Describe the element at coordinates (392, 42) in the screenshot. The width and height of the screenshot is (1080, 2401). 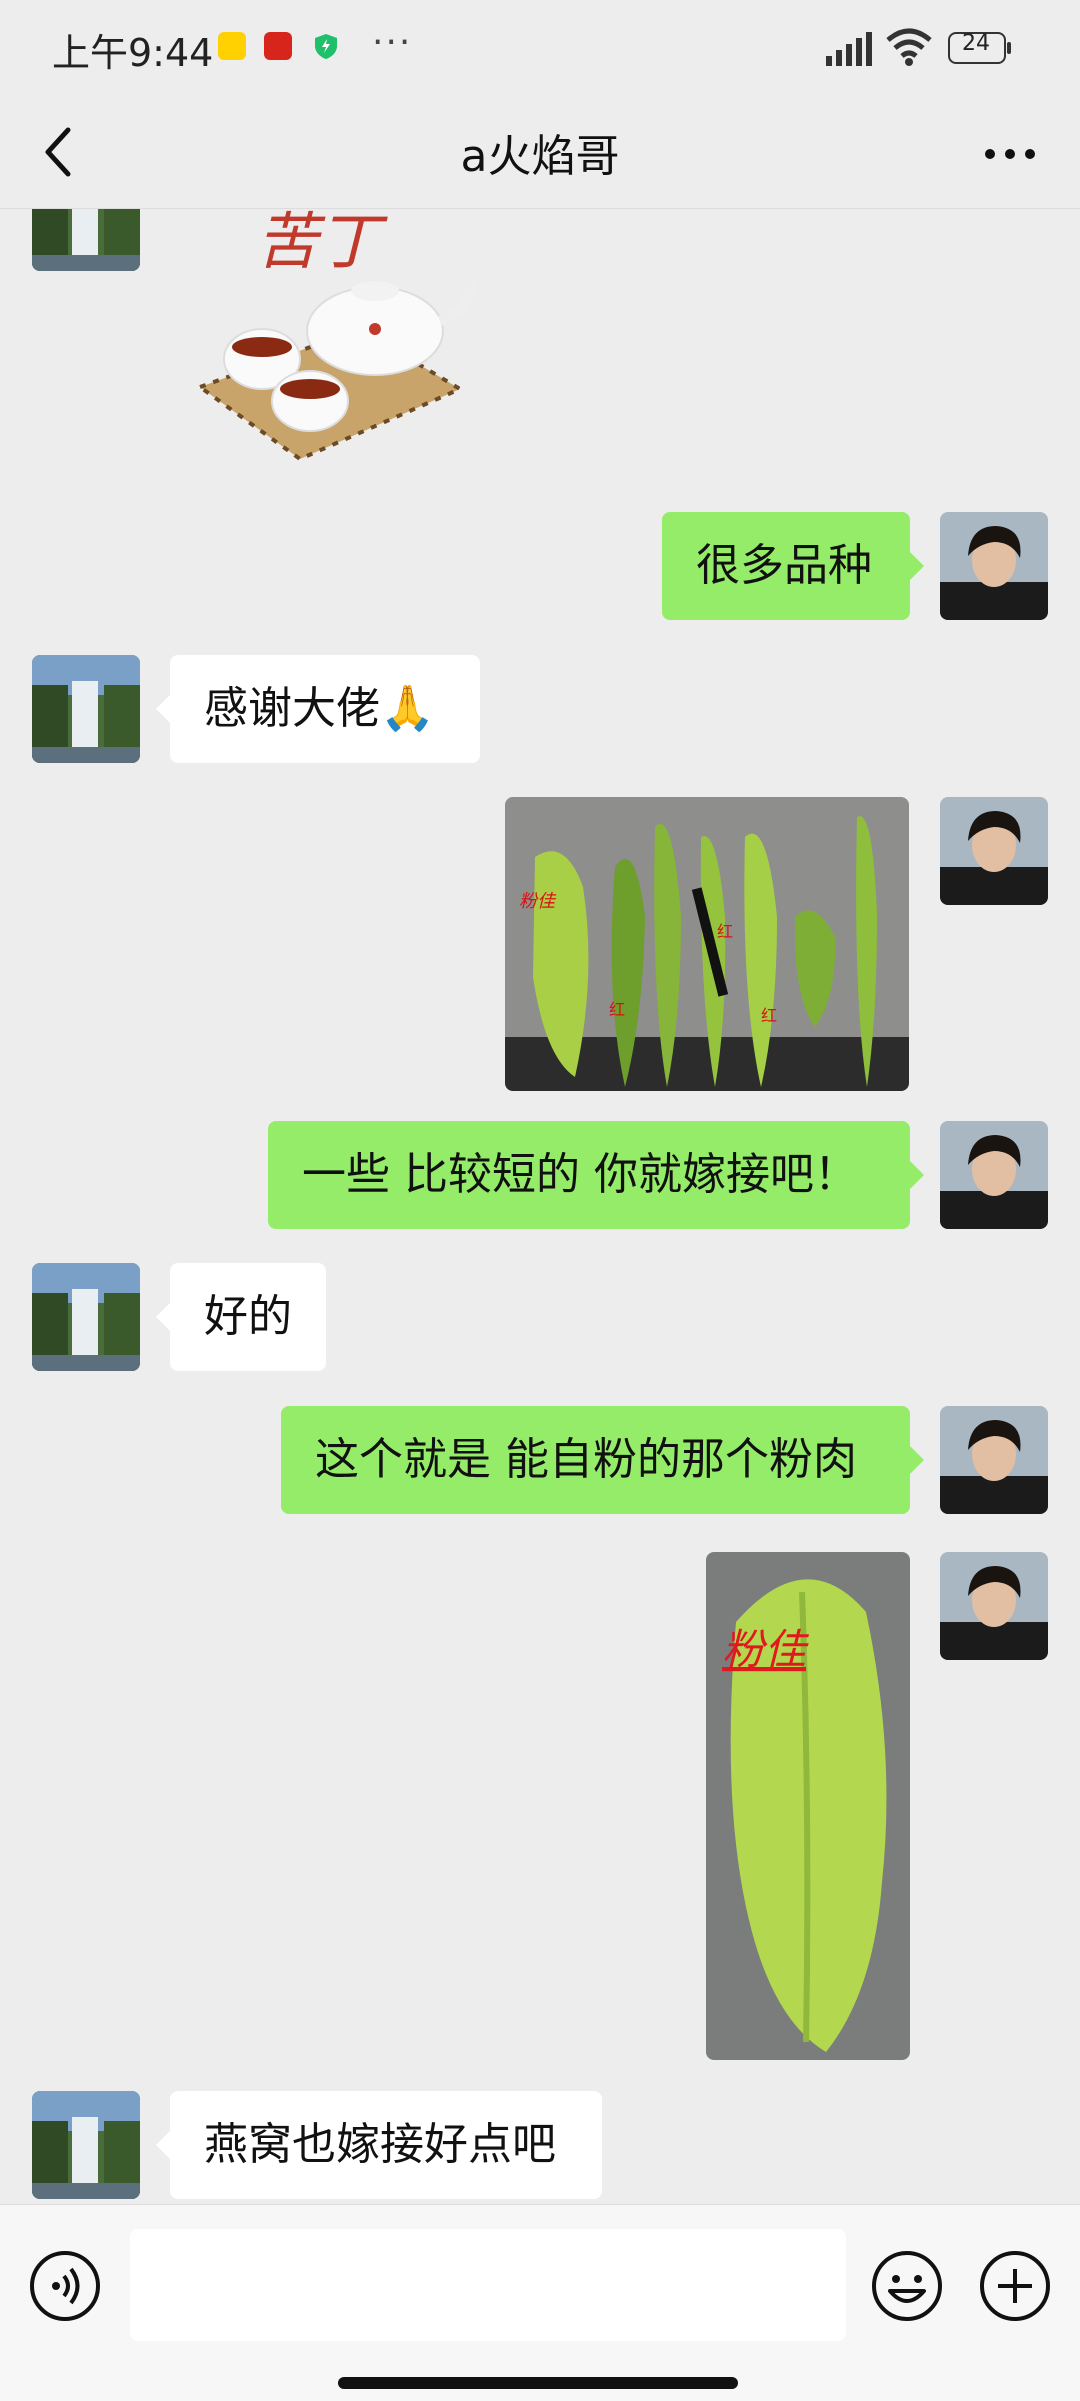
I see `status-more-dots: ···` at that location.